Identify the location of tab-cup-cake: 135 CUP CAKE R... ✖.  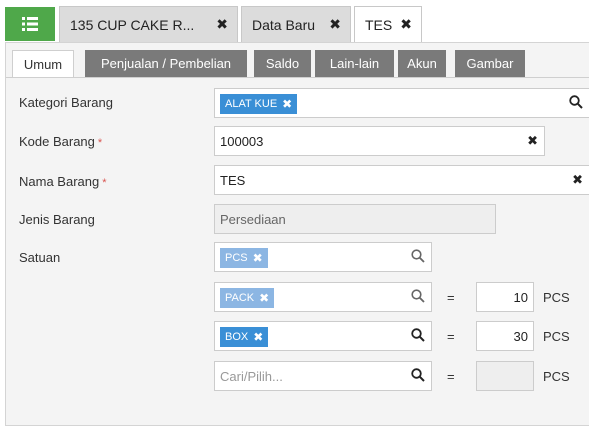
(148, 24).